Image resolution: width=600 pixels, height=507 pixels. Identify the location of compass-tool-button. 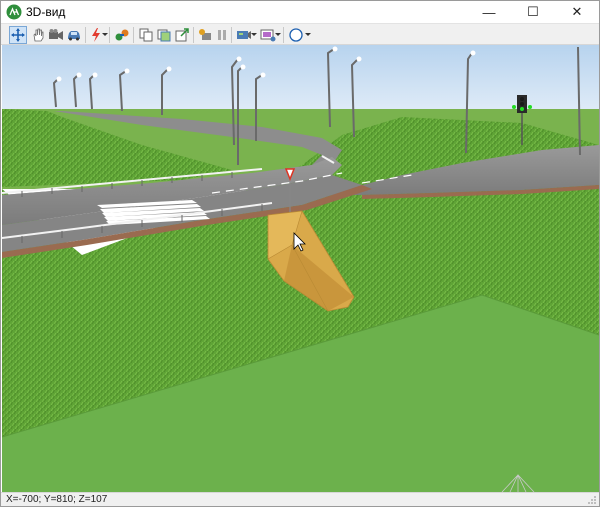
(296, 35).